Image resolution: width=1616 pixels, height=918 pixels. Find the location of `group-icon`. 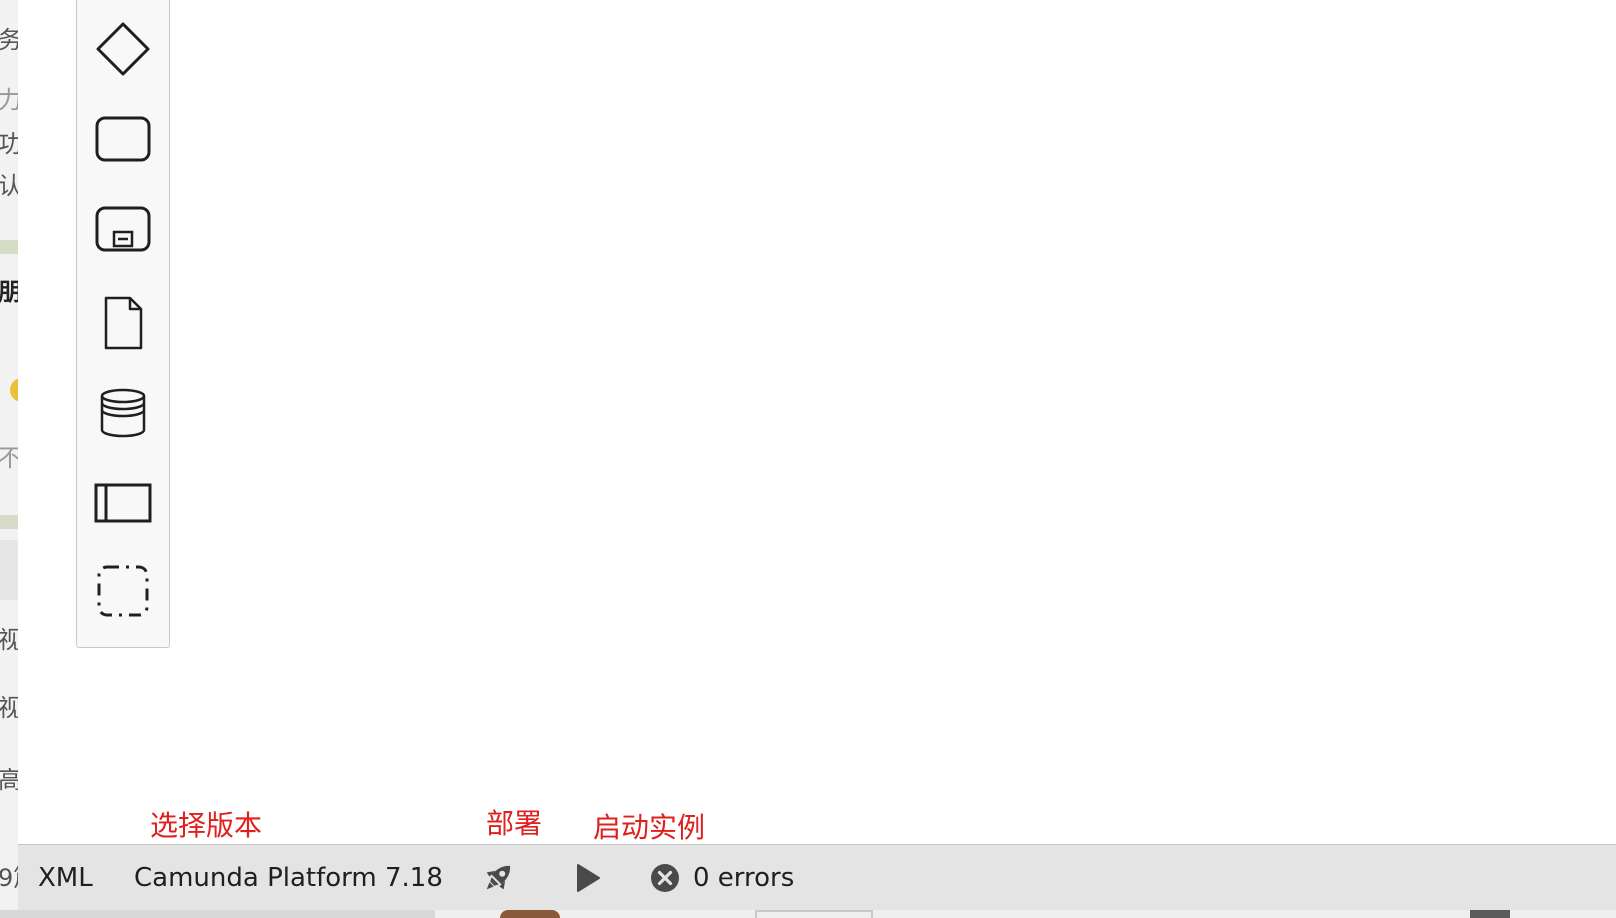

group-icon is located at coordinates (123, 591).